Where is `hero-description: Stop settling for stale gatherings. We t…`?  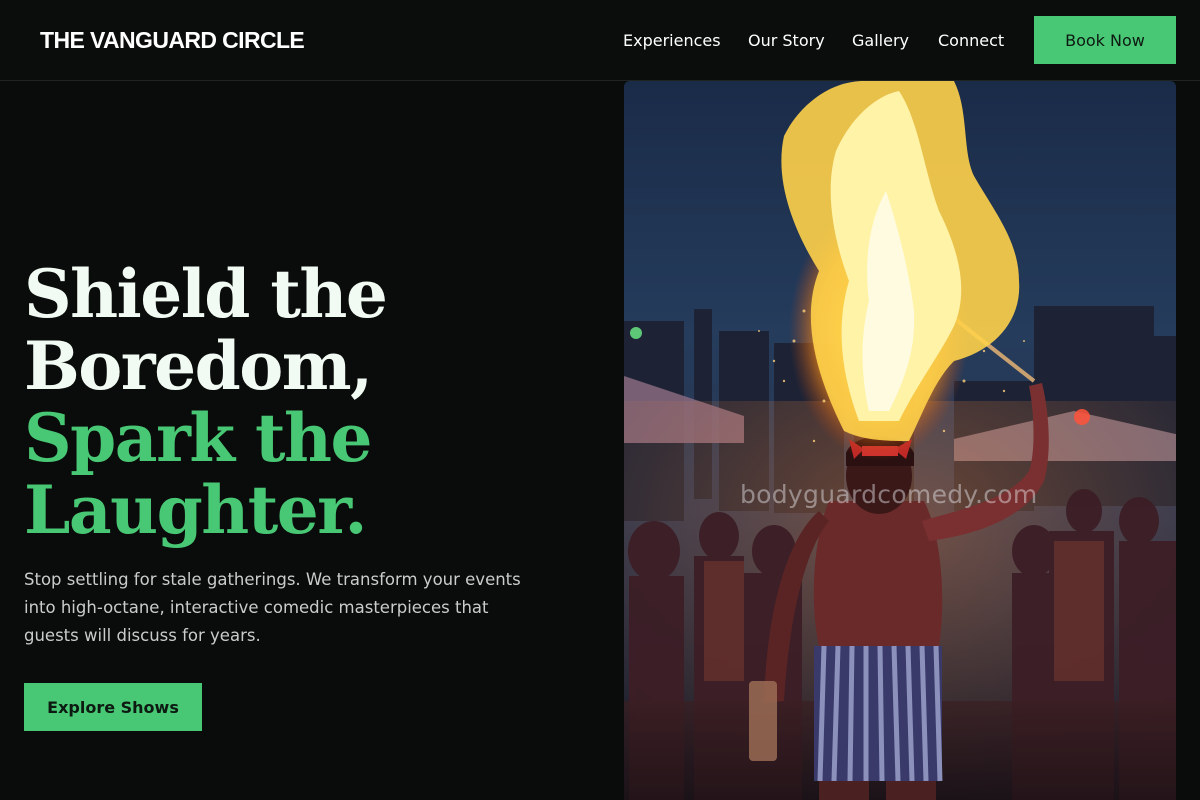 hero-description: Stop settling for stale gatherings. We t… is located at coordinates (272, 607).